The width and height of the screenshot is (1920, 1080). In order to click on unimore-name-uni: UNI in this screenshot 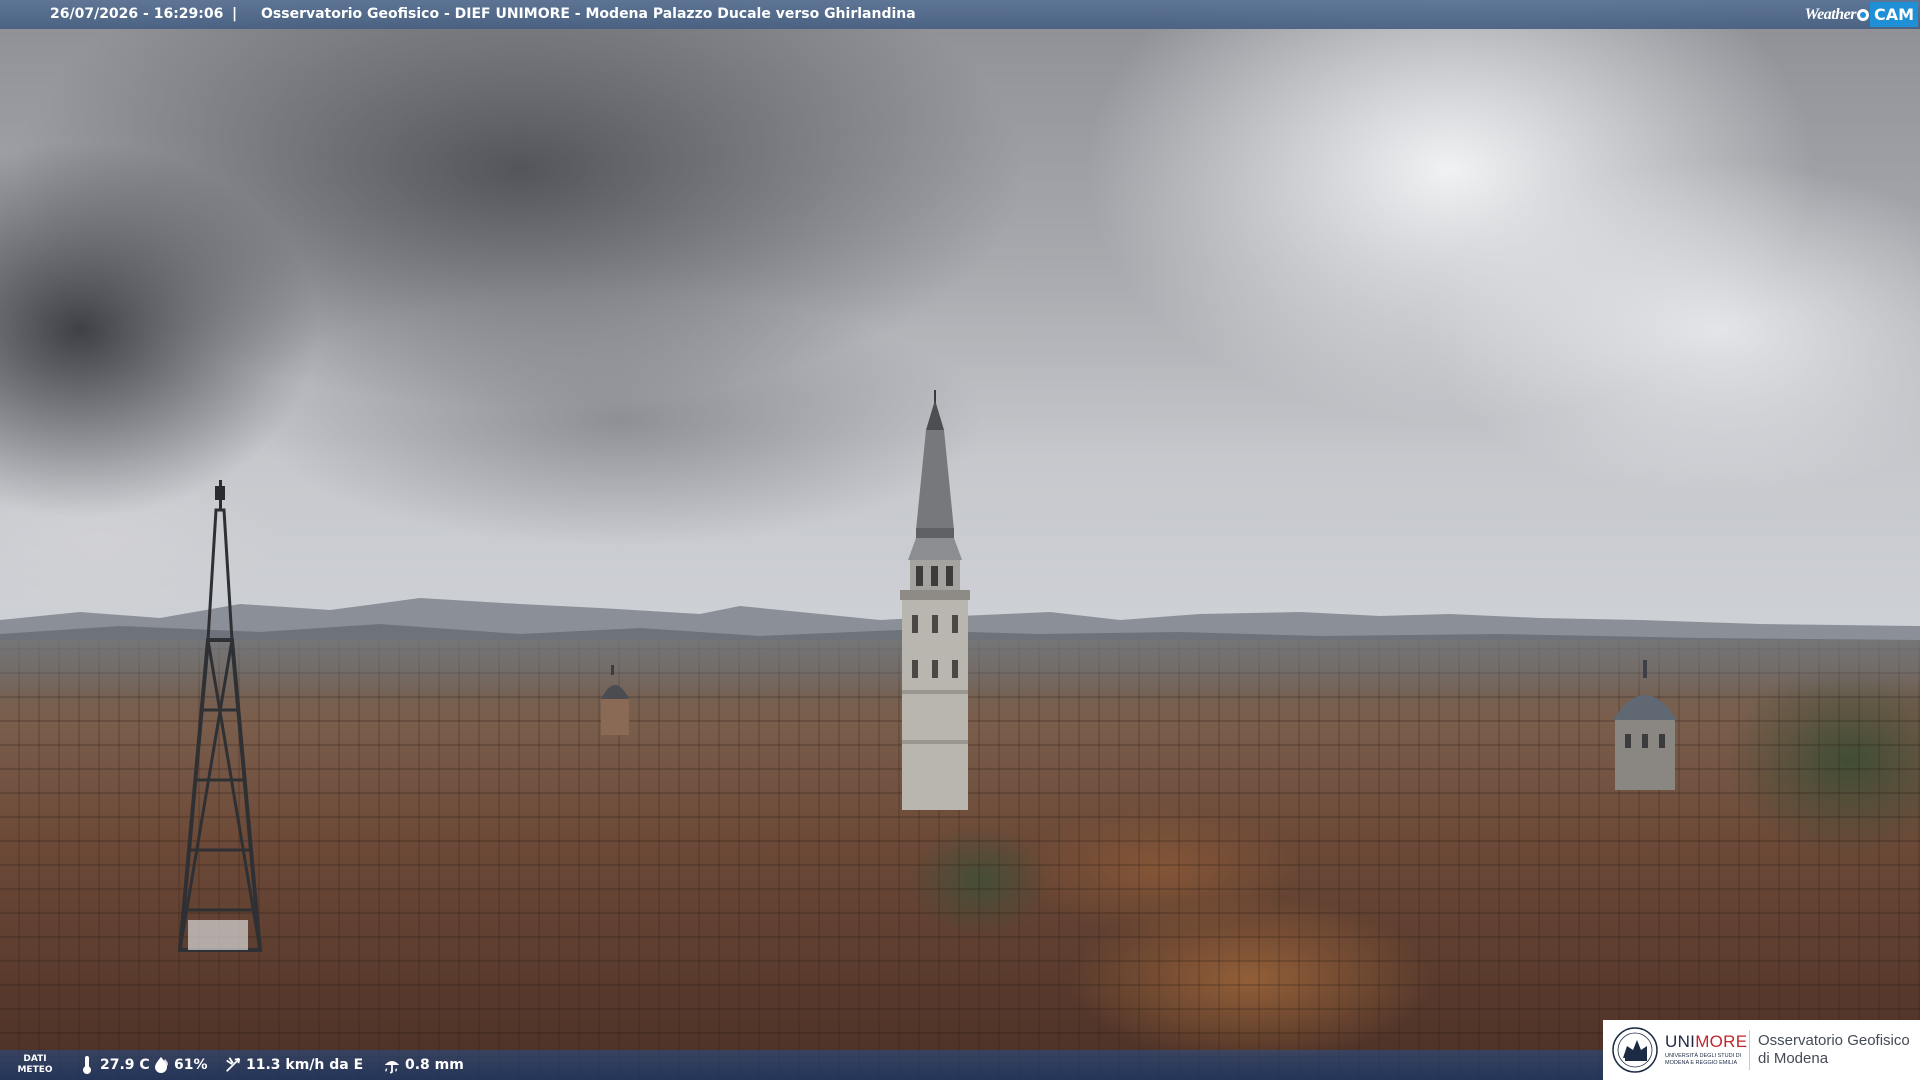, I will do `click(1680, 1041)`.